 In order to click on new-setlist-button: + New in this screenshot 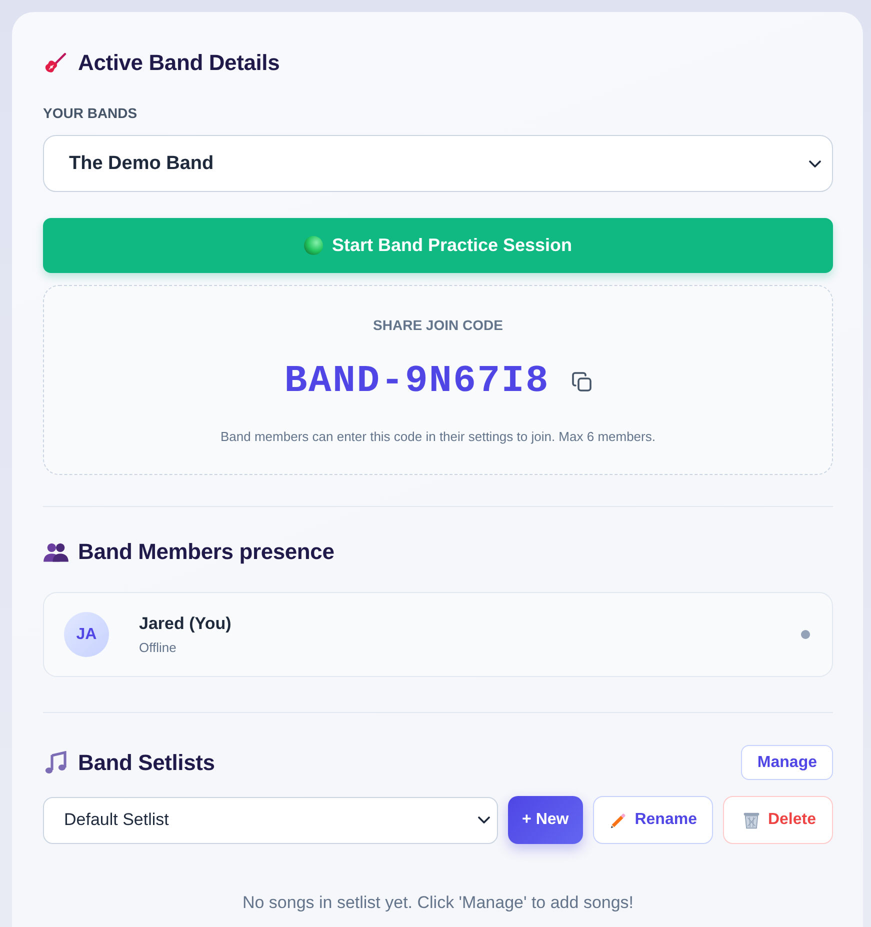, I will do `click(545, 820)`.